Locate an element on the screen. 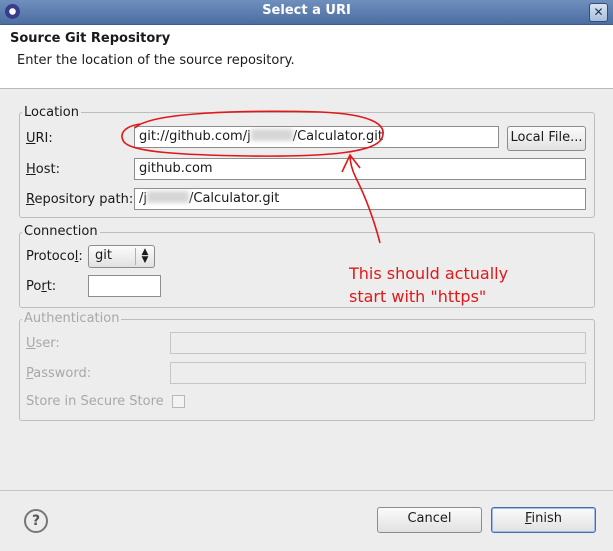 The width and height of the screenshot is (613, 551). annotation-drawing is located at coordinates (252, 177).